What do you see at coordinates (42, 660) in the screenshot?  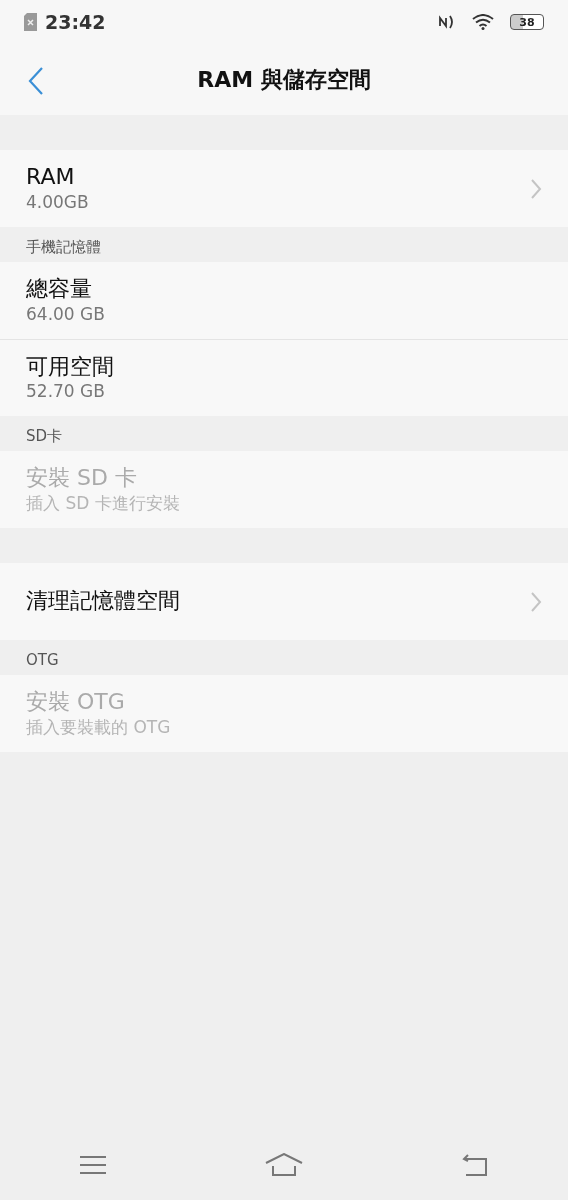 I see `section-header: OTG` at bounding box center [42, 660].